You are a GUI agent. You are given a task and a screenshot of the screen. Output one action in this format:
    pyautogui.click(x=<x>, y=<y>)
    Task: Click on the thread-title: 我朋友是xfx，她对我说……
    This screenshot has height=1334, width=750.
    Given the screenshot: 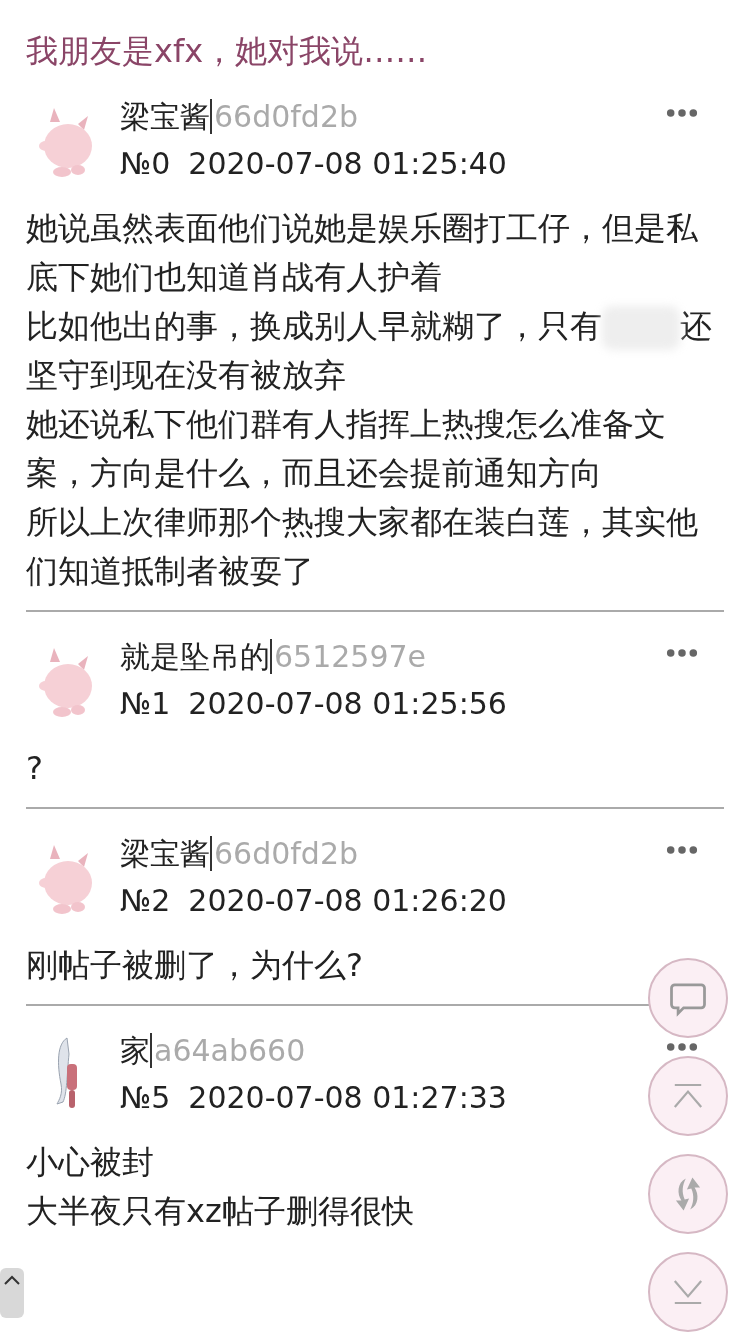 What is the action you would take?
    pyautogui.click(x=227, y=51)
    